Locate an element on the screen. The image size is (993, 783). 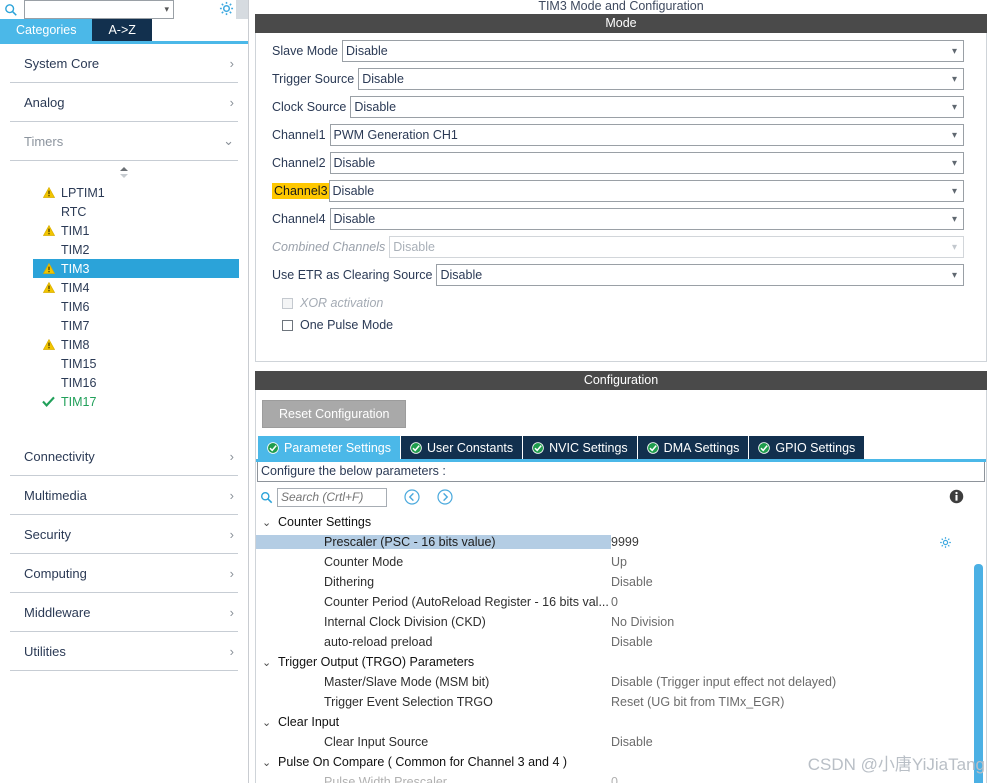
tab-user-constants: User Constants is located at coordinates (462, 447).